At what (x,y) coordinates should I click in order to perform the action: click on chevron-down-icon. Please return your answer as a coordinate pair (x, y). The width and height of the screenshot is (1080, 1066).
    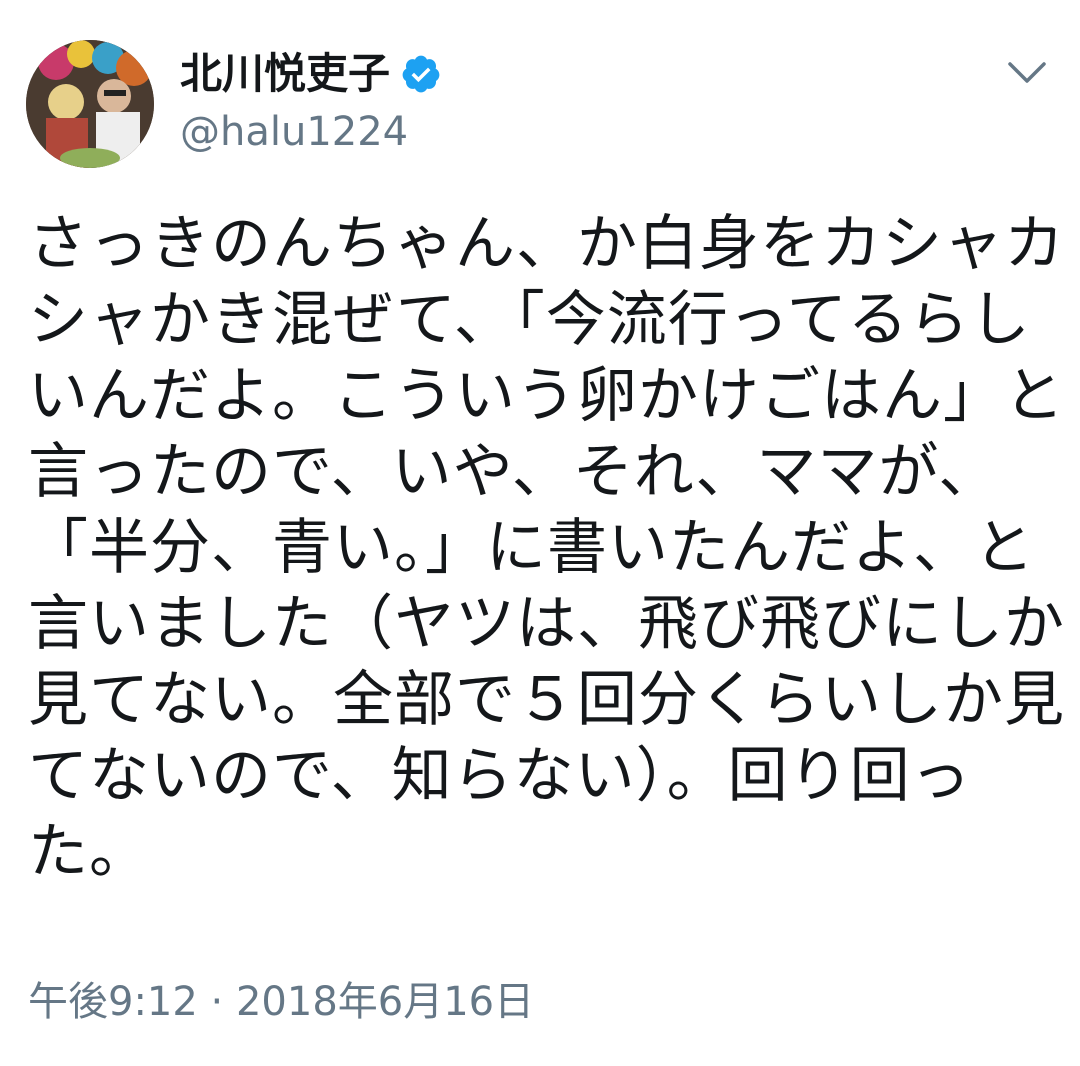
    Looking at the image, I should click on (1027, 72).